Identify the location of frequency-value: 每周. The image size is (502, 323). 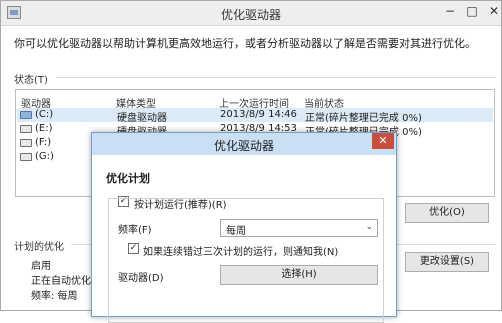
(236, 231).